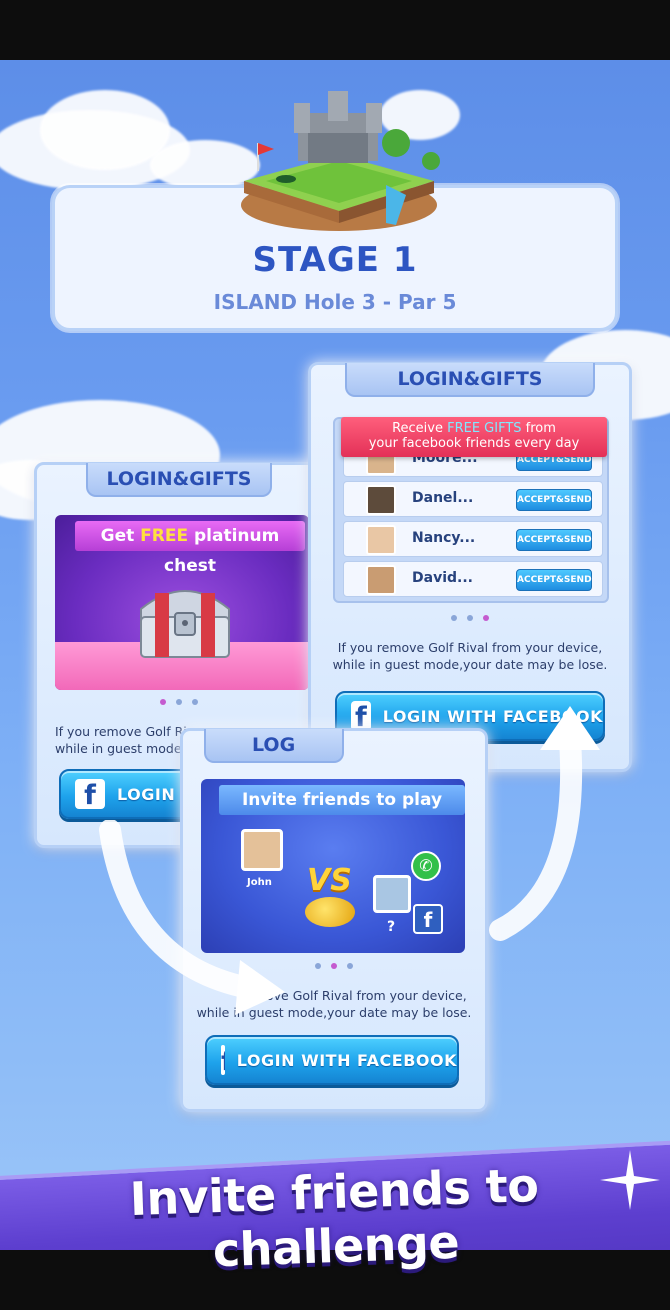 The width and height of the screenshot is (670, 1310). Describe the element at coordinates (334, 1217) in the screenshot. I see `banner-headline: Invite friends to challenge` at that location.